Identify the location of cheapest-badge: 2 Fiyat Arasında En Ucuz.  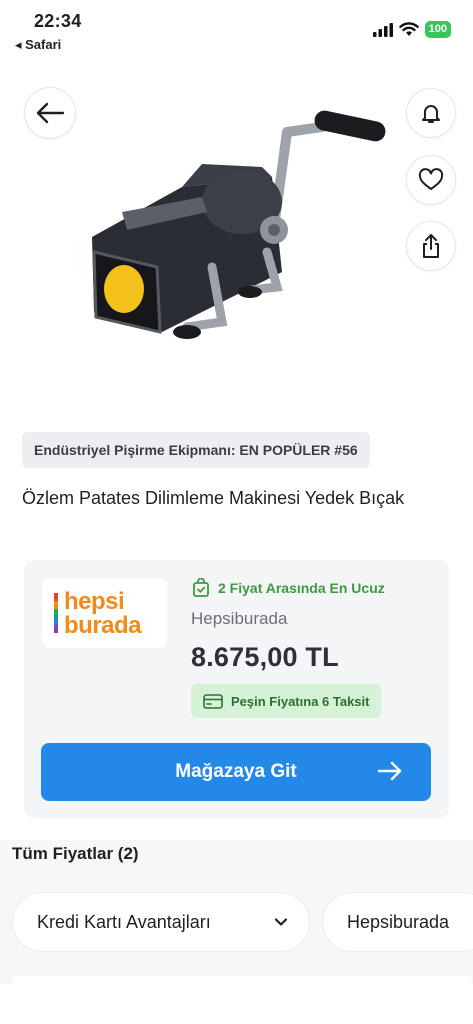
(288, 587).